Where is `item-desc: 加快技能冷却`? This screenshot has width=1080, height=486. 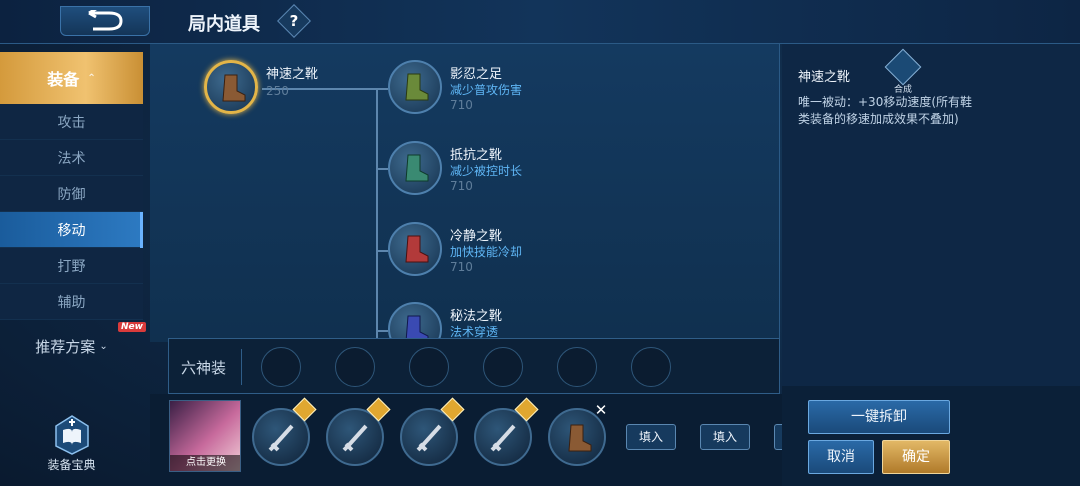
item-desc: 加快技能冷却 is located at coordinates (486, 252).